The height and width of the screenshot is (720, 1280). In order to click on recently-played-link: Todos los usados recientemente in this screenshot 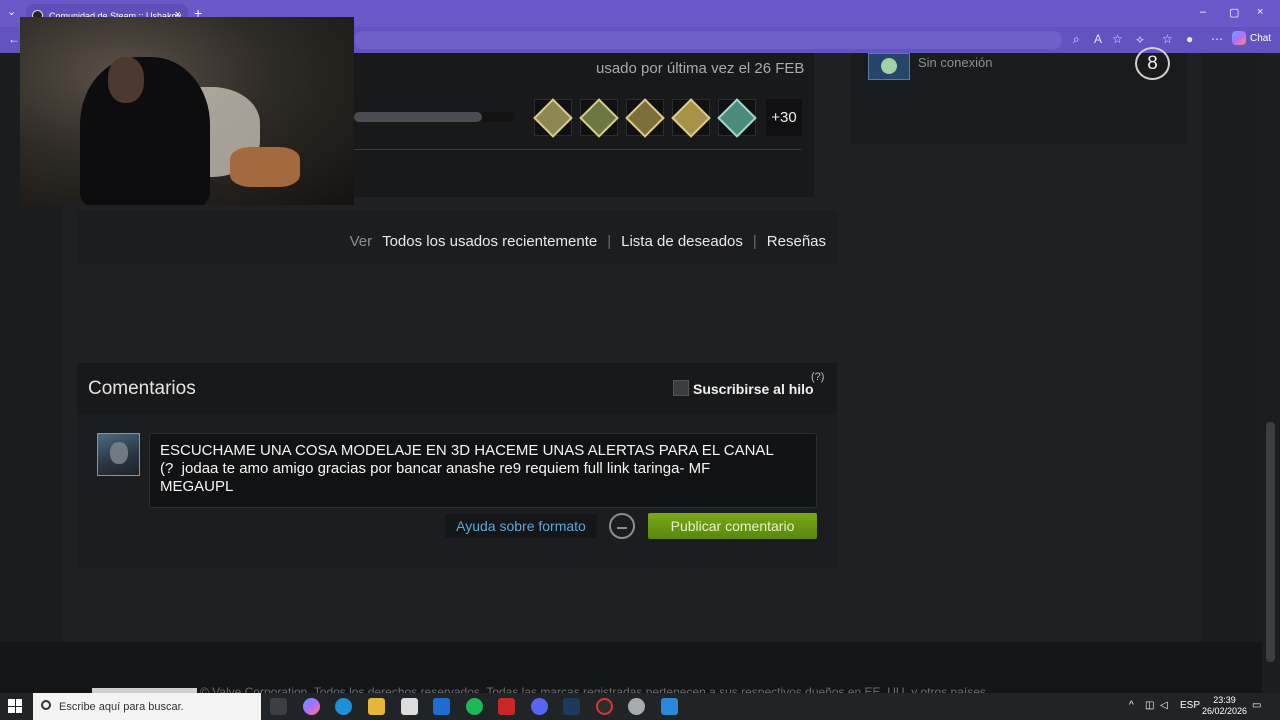, I will do `click(489, 241)`.